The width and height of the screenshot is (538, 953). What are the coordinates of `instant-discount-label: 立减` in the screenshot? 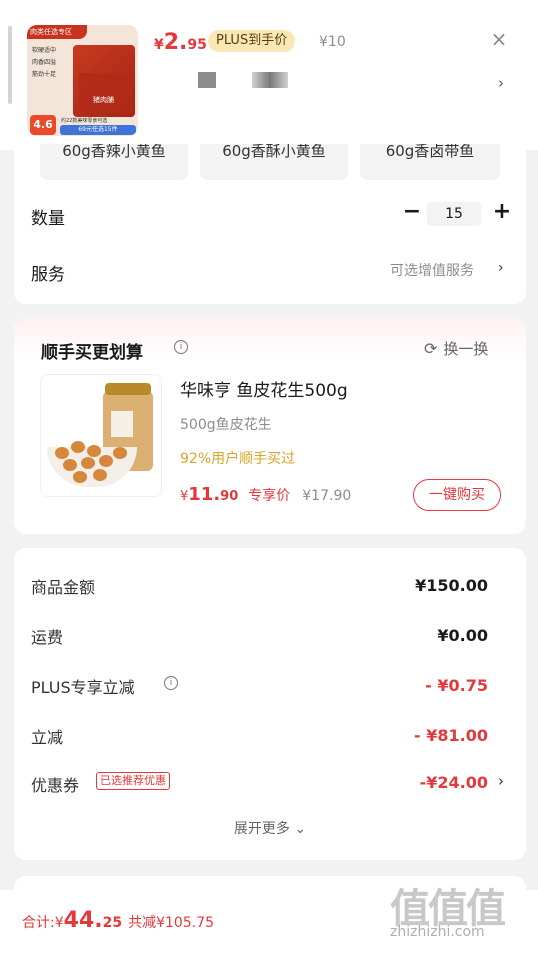 It's located at (47, 737).